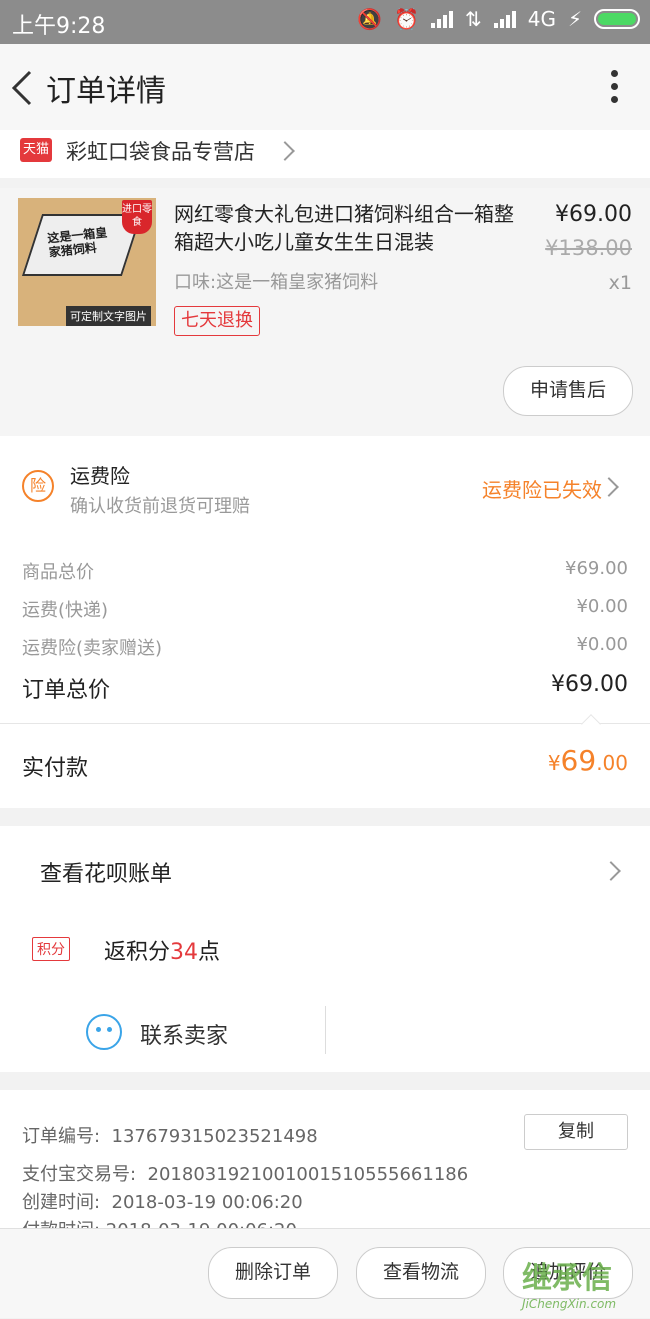 This screenshot has height=1319, width=650. Describe the element at coordinates (92, 648) in the screenshot. I see `price-label: 运费险(卖家赠送)` at that location.